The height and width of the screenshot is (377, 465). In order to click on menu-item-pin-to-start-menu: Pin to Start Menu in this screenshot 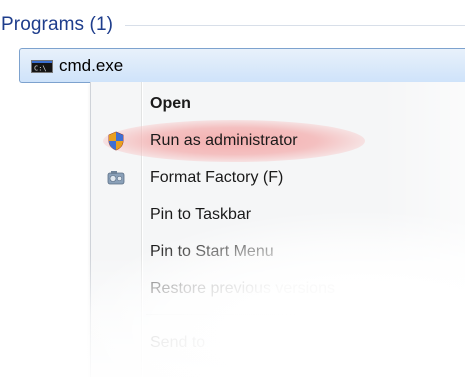, I will do `click(278, 252)`.